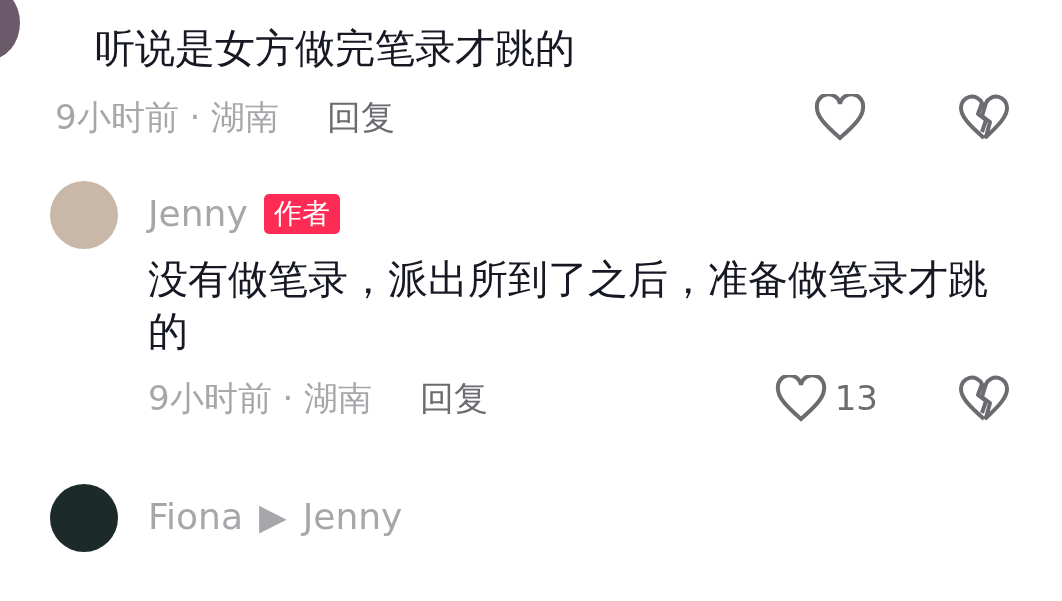 This screenshot has width=1062, height=601. What do you see at coordinates (273, 517) in the screenshot?
I see `reply-arrow: ▶` at bounding box center [273, 517].